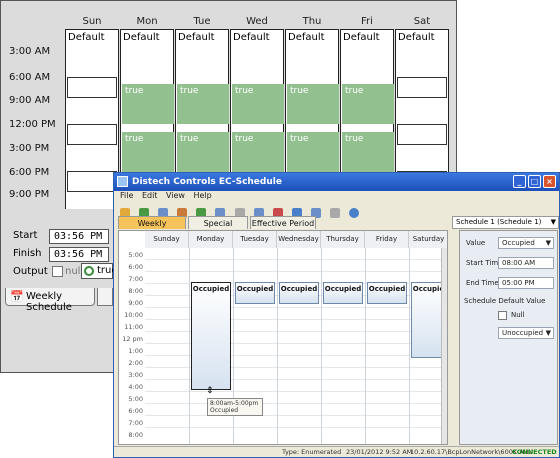 This screenshot has width=560, height=458. What do you see at coordinates (30, 77) in the screenshot?
I see `time-label: 6:00 AM` at bounding box center [30, 77].